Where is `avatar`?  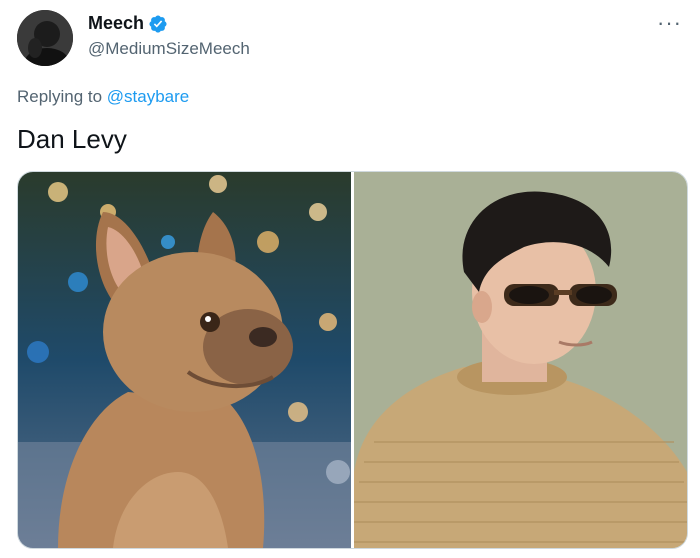
avatar is located at coordinates (45, 38).